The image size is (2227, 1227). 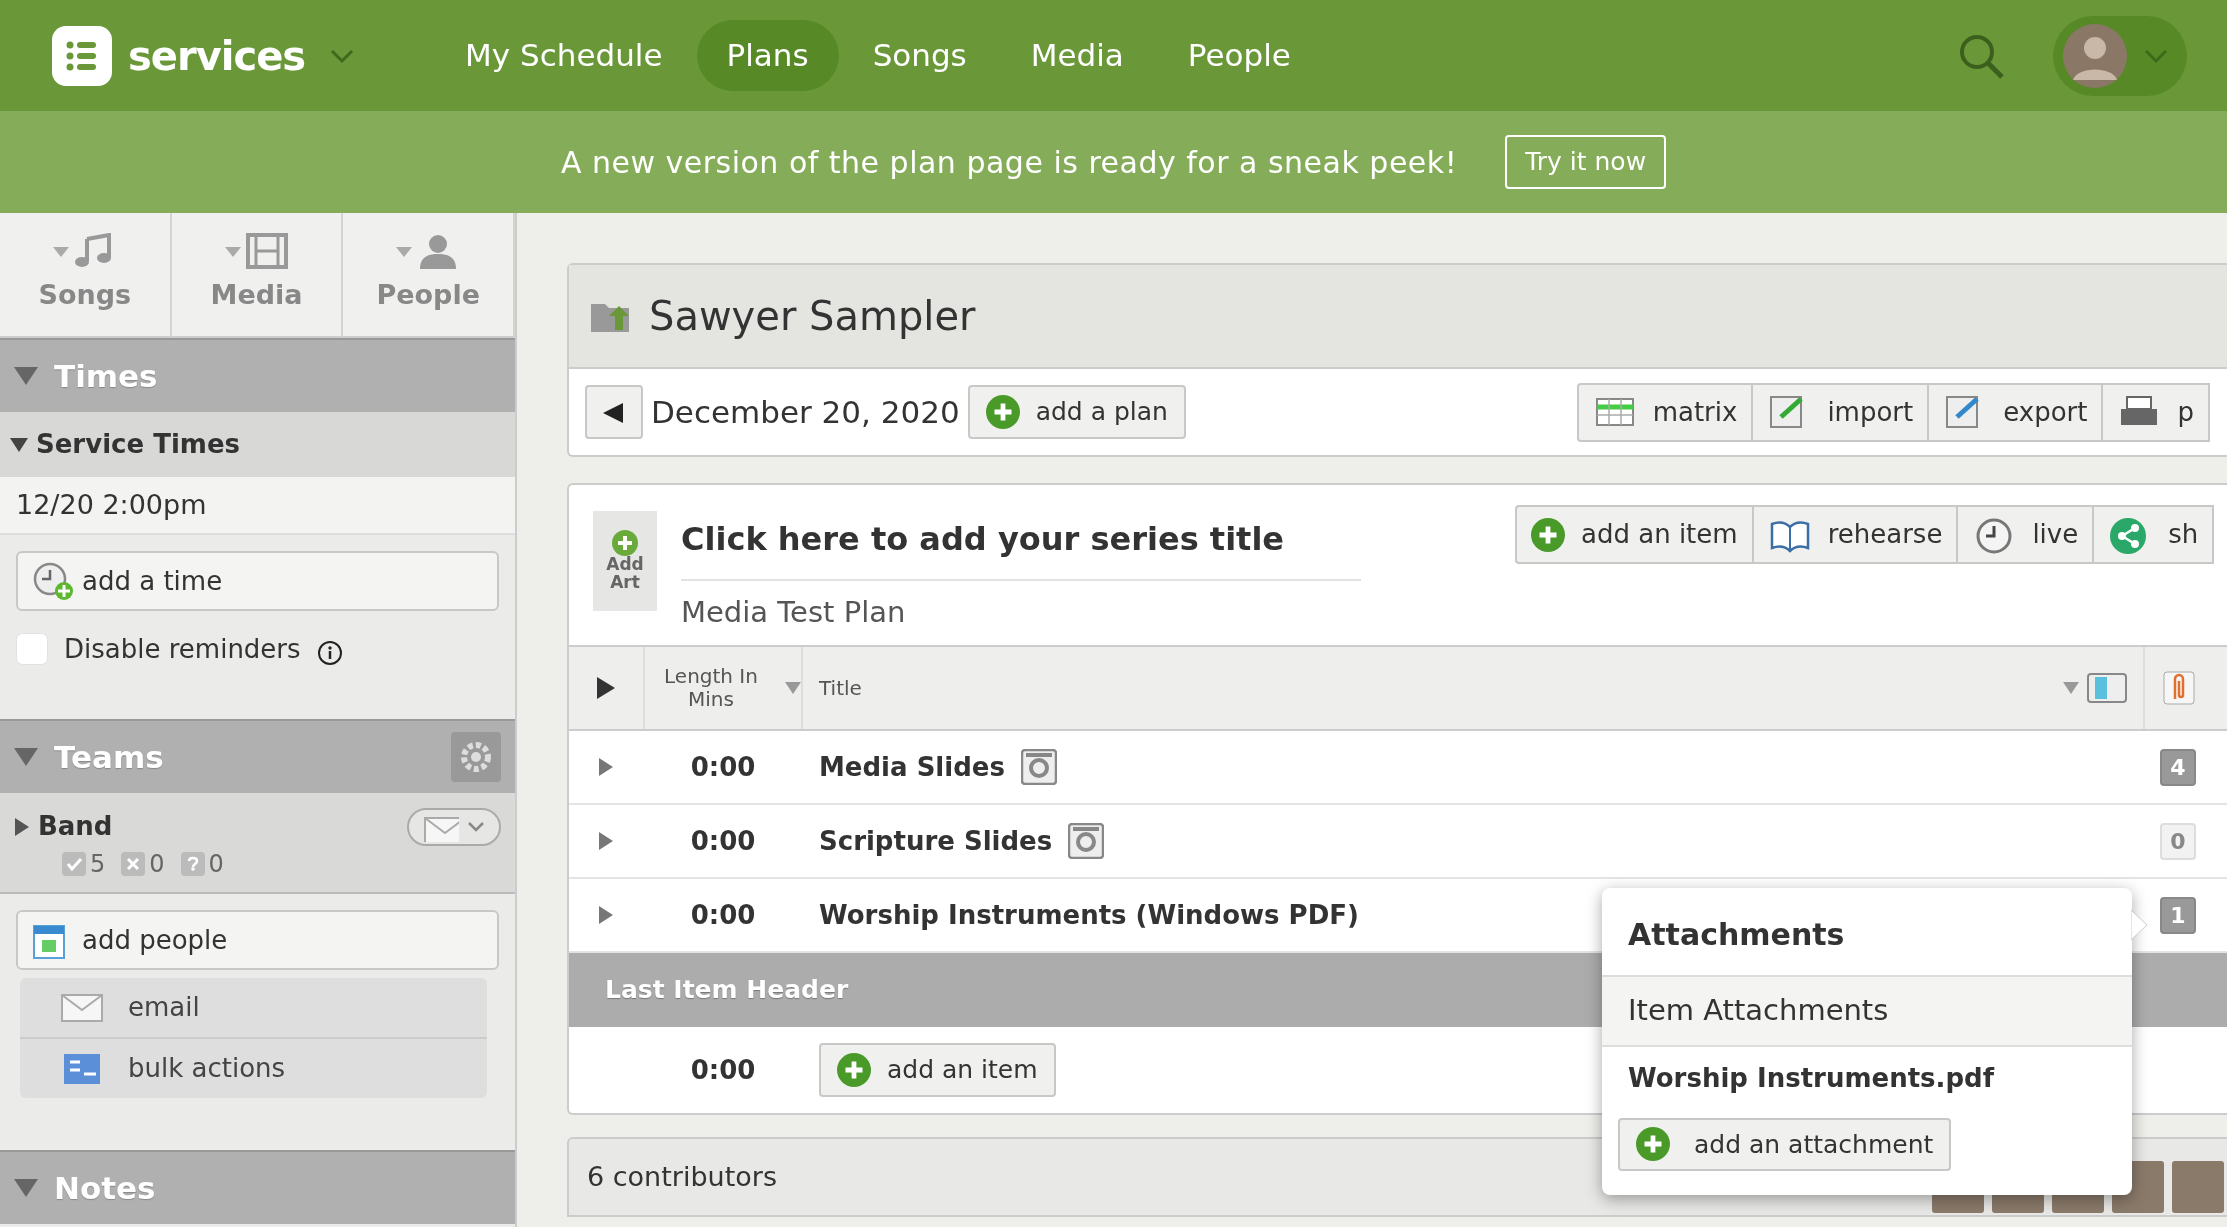 What do you see at coordinates (182, 649) in the screenshot?
I see `checkbox-label: Disable reminders` at bounding box center [182, 649].